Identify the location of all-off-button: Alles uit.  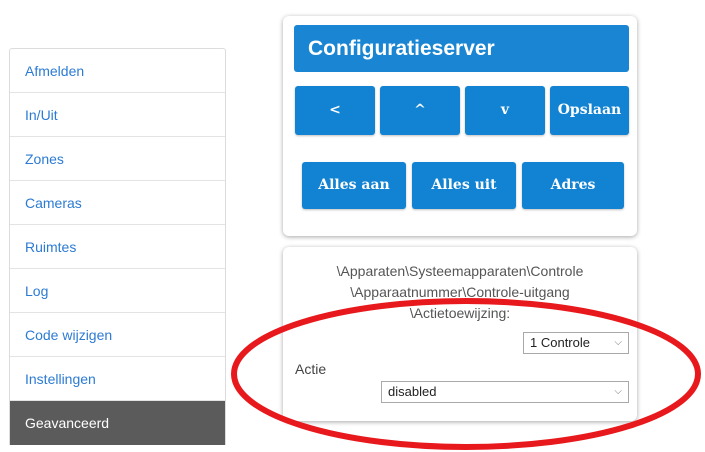
(464, 185).